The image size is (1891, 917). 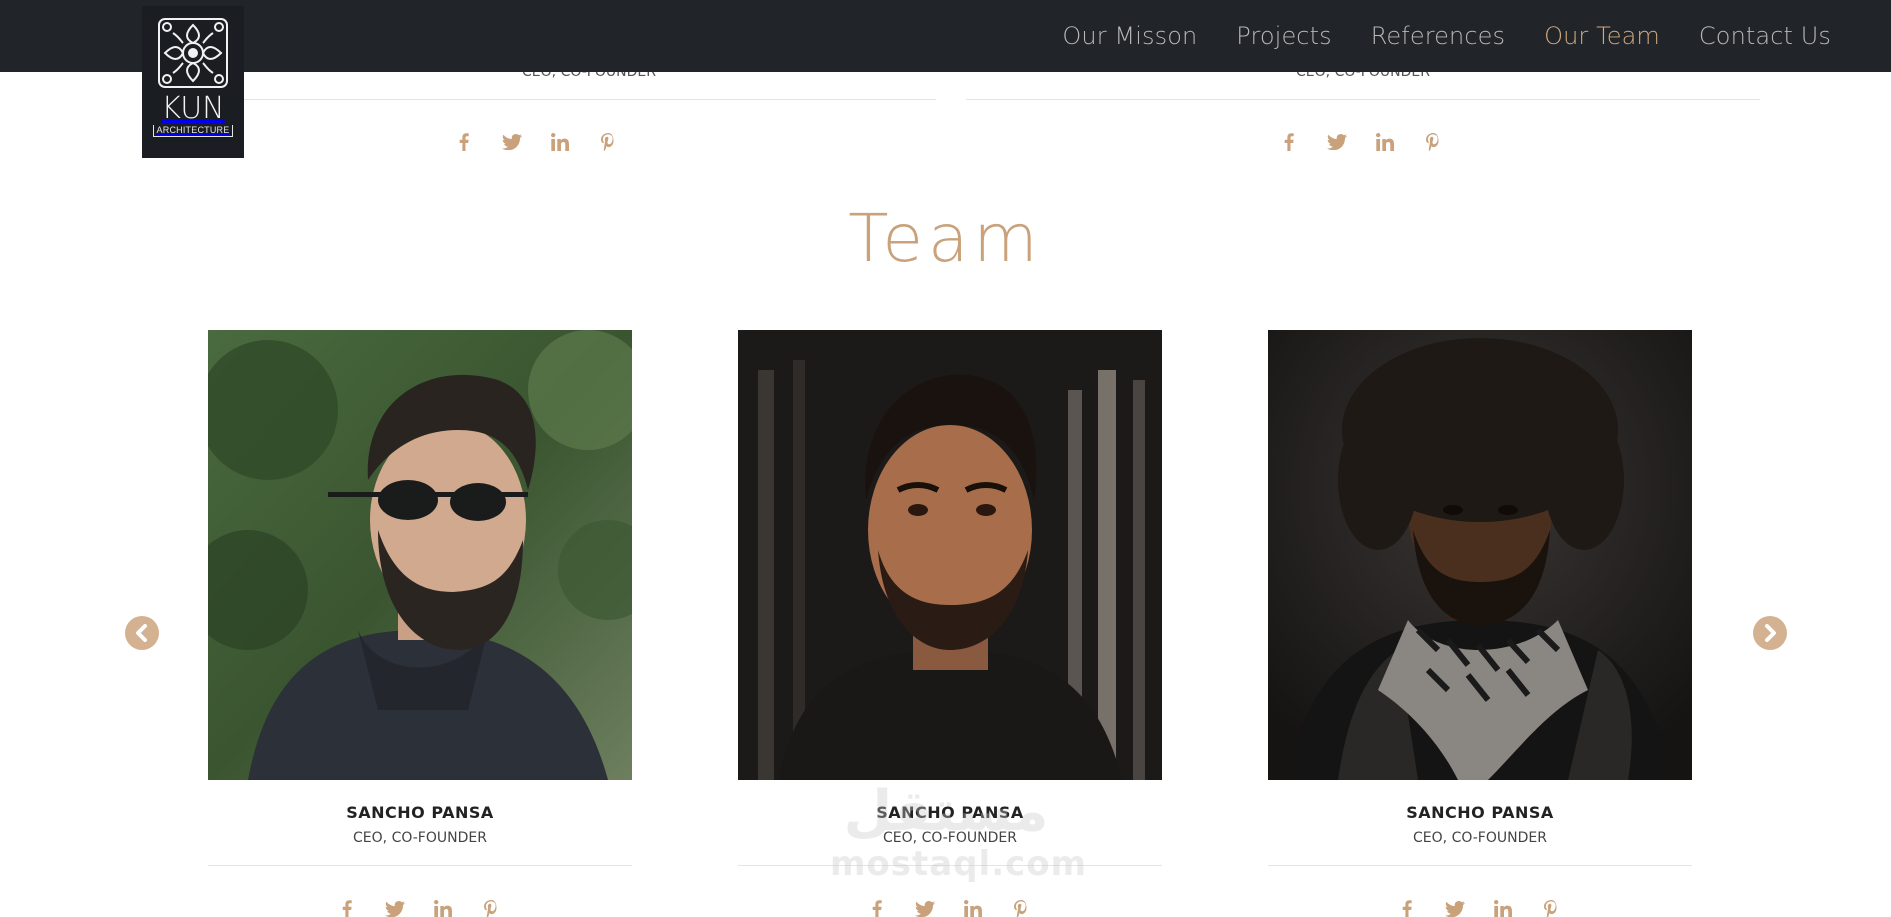 What do you see at coordinates (193, 53) in the screenshot?
I see `ornament-icon` at bounding box center [193, 53].